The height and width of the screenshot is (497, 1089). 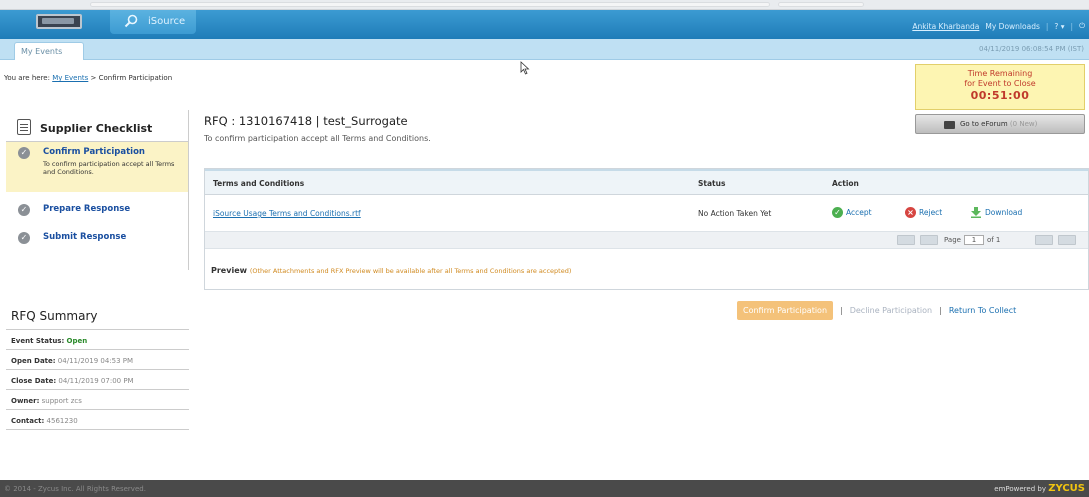 What do you see at coordinates (94, 152) in the screenshot?
I see `checklist-item-label: Confirm Participation` at bounding box center [94, 152].